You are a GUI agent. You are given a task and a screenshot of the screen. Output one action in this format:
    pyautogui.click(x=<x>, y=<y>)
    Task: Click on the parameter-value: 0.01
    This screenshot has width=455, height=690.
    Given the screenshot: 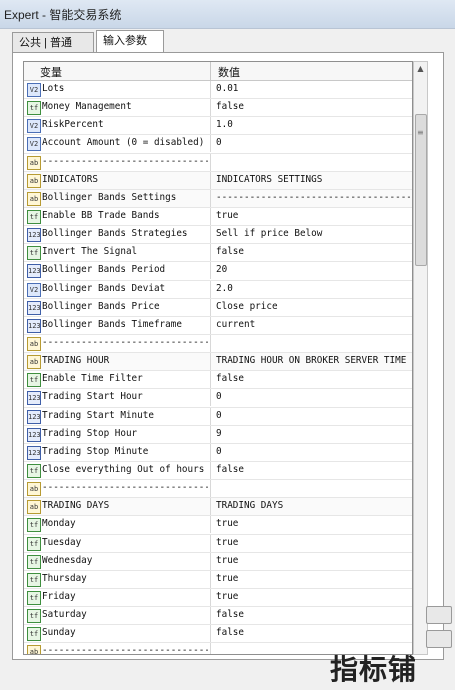 What is the action you would take?
    pyautogui.click(x=313, y=88)
    